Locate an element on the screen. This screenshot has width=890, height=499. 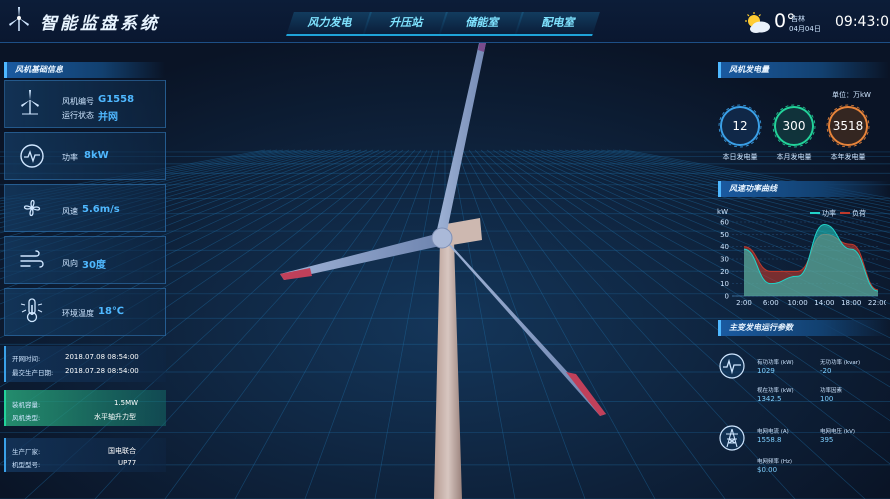
model-value: UP77 is located at coordinates (127, 463).